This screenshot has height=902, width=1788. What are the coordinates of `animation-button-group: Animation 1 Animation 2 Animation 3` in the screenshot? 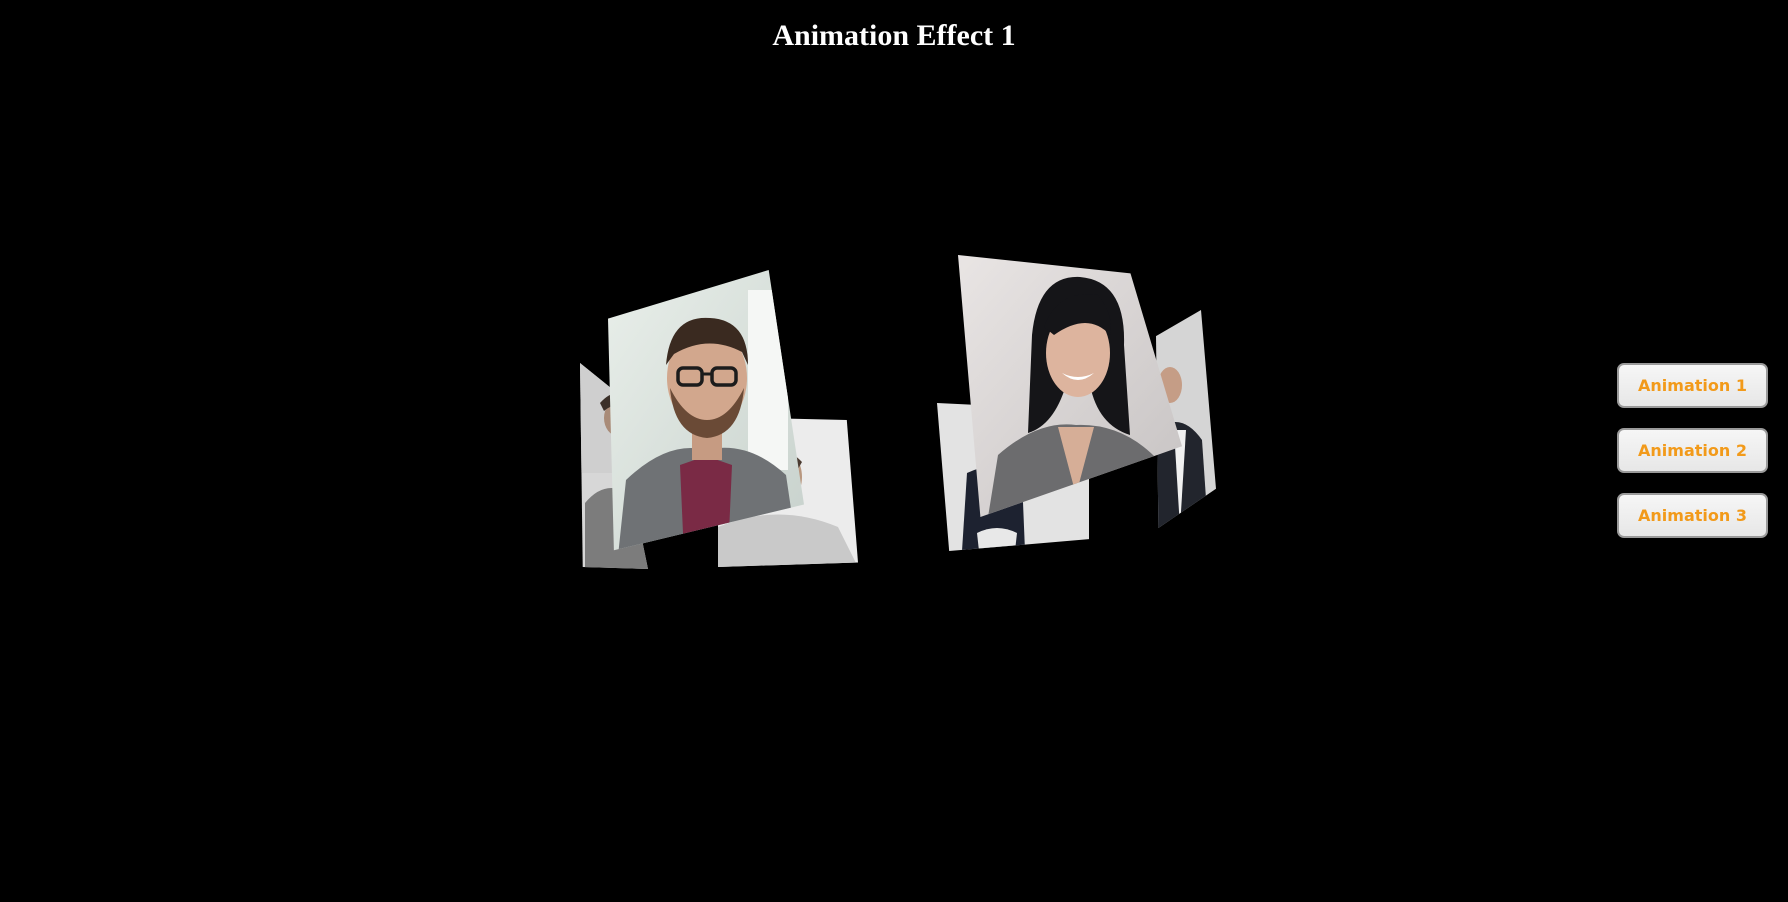 It's located at (1692, 460).